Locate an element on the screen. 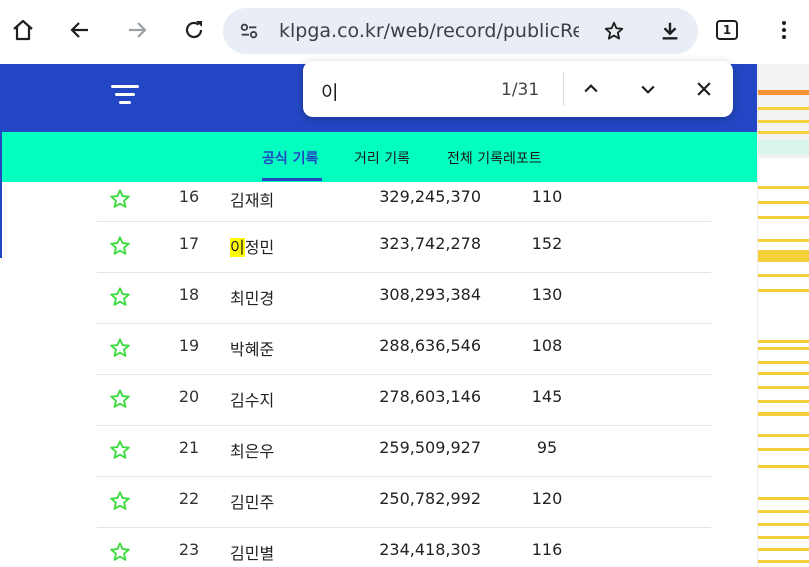 The image size is (809, 567). left-edge-bar is located at coordinates (1, 161).